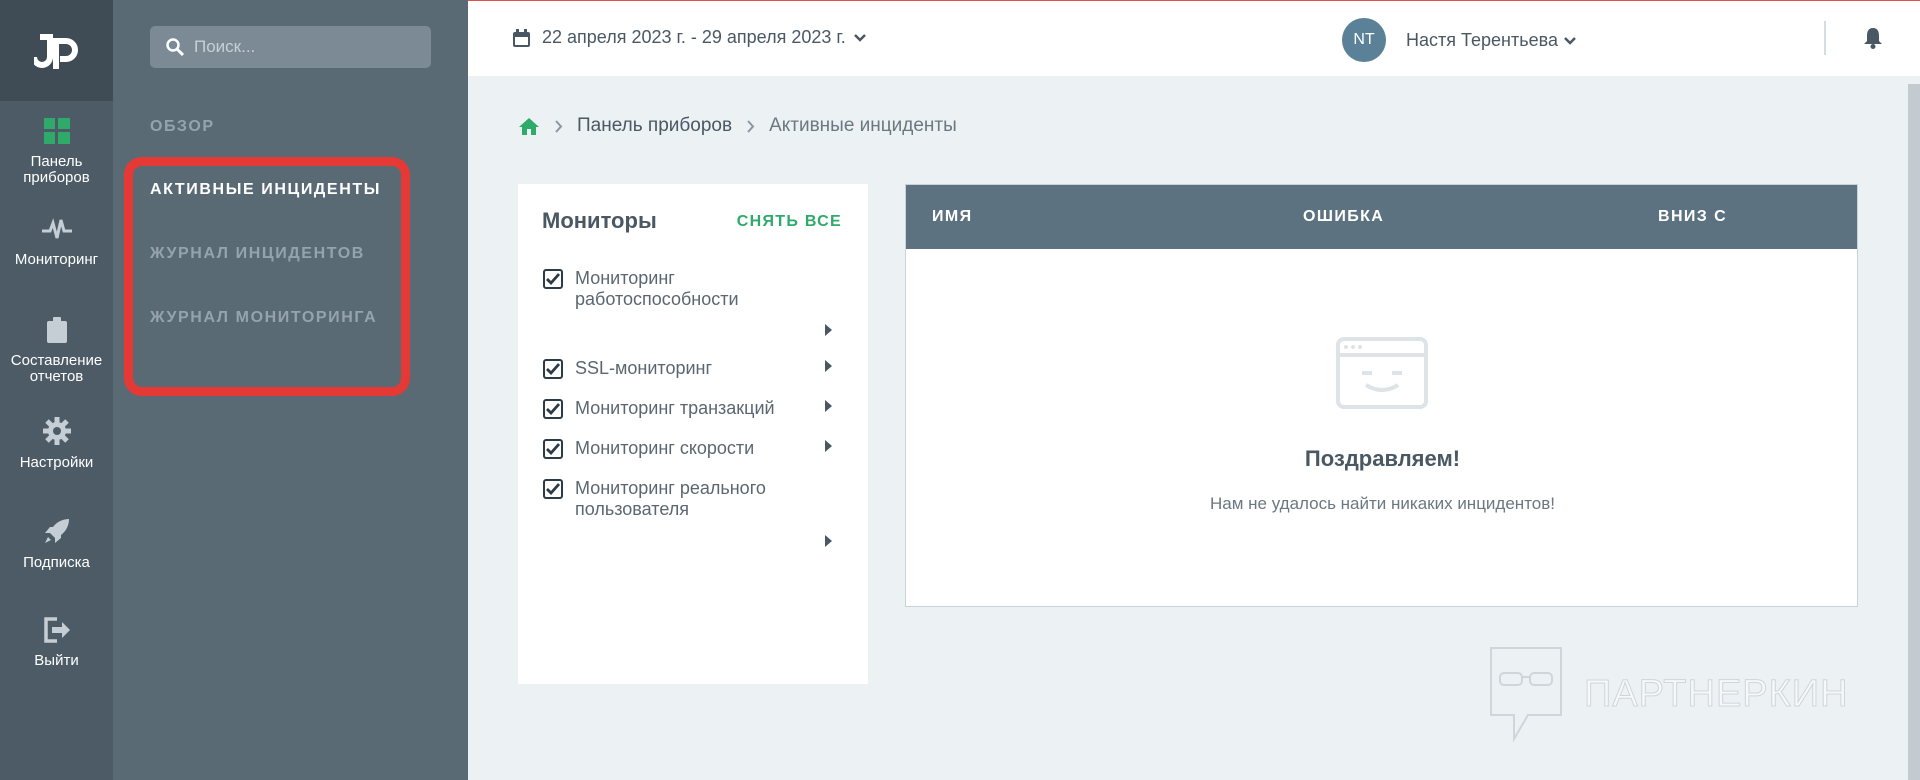 This screenshot has height=780, width=1920. Describe the element at coordinates (175, 47) in the screenshot. I see `search-icon` at that location.